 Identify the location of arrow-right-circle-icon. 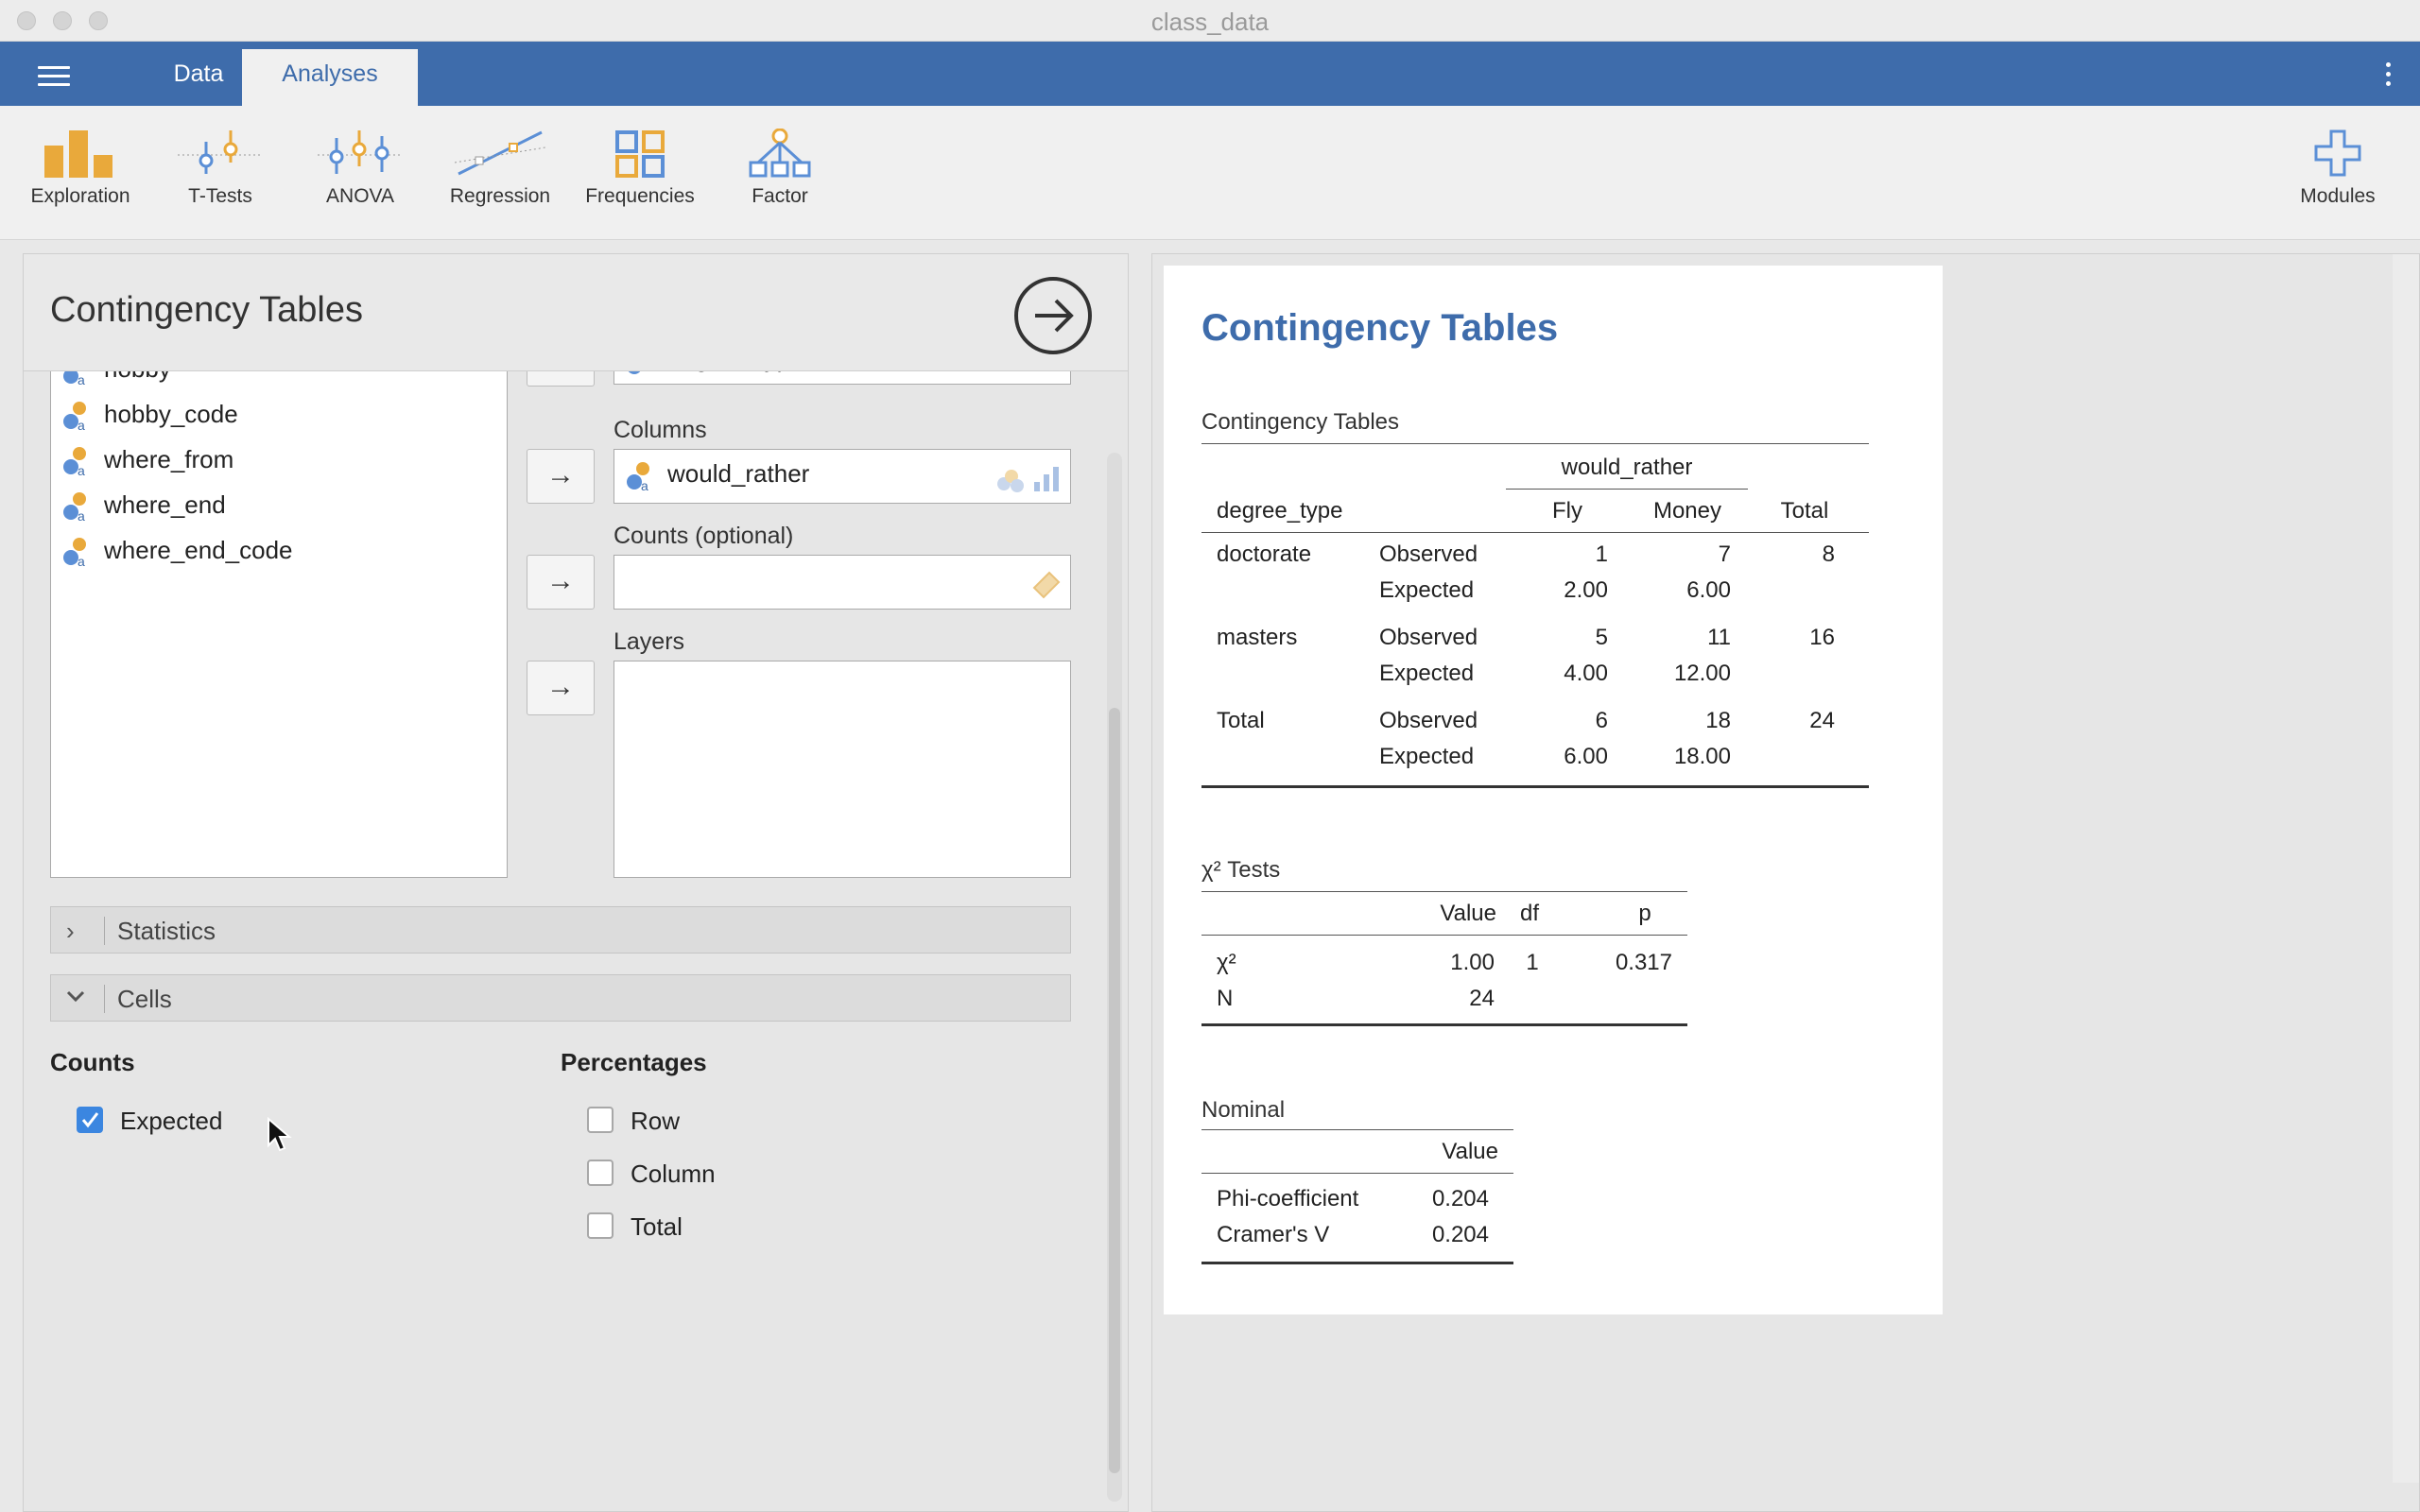
(1054, 316).